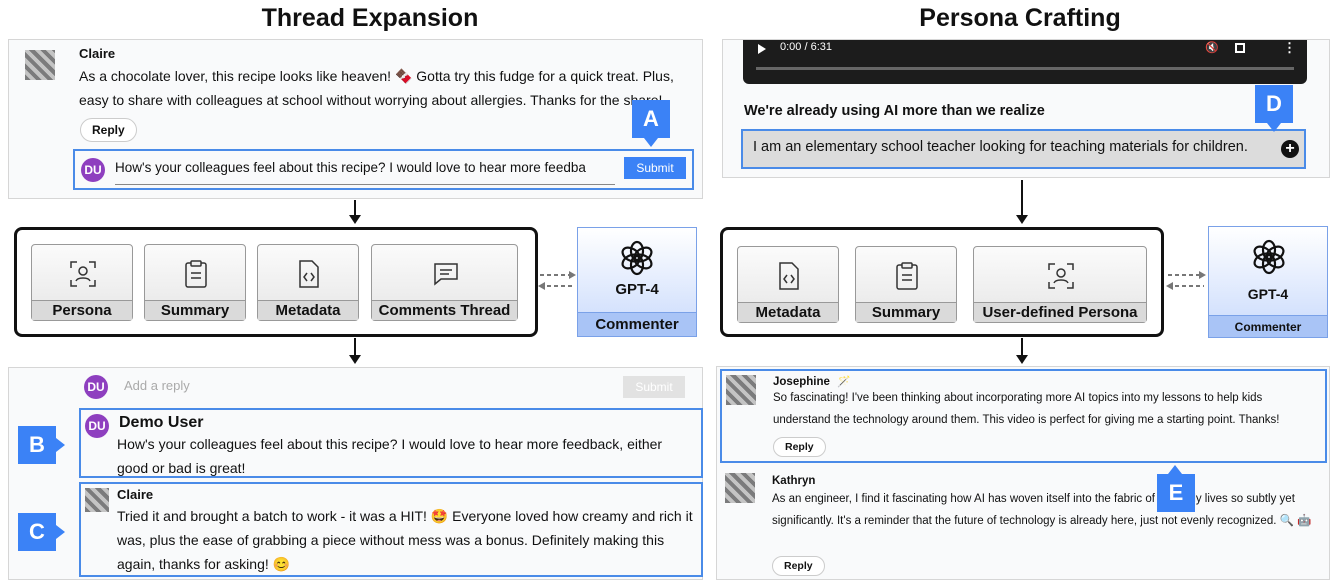  I want to click on card-label: User-defined Persona, so click(1060, 312).